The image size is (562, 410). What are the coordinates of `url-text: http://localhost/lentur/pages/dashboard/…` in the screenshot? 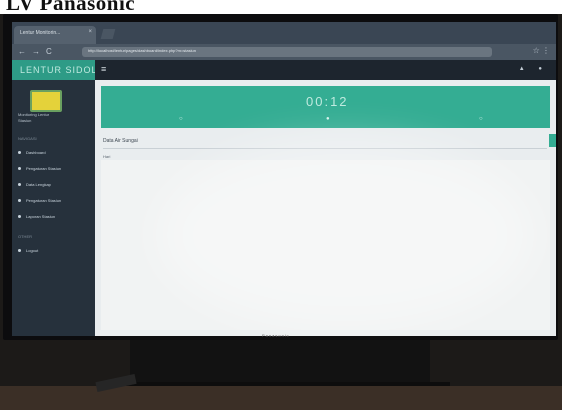 It's located at (142, 50).